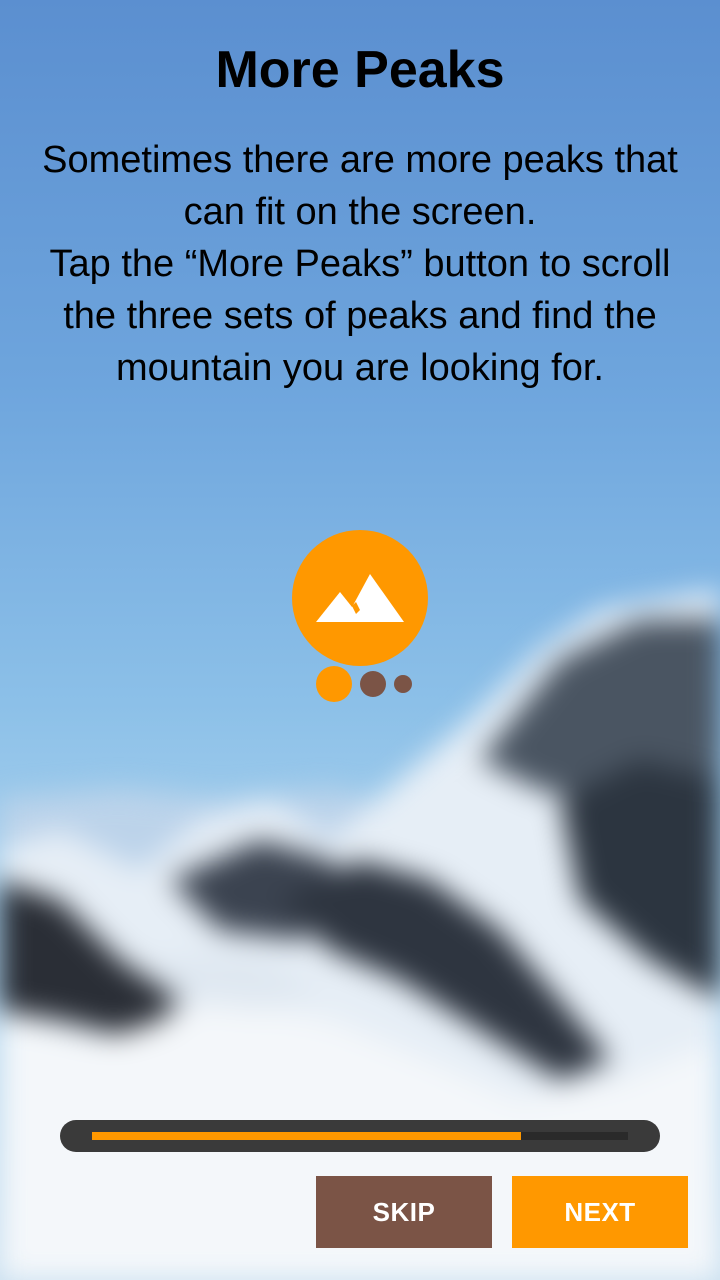 Image resolution: width=720 pixels, height=1280 pixels. What do you see at coordinates (600, 1212) in the screenshot?
I see `next-button: NEXT` at bounding box center [600, 1212].